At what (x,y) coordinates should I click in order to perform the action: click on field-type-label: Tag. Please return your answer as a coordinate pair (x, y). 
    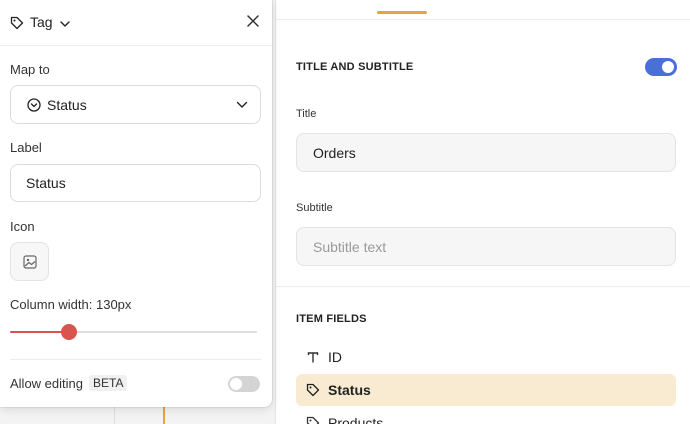
    Looking at the image, I should click on (41, 21).